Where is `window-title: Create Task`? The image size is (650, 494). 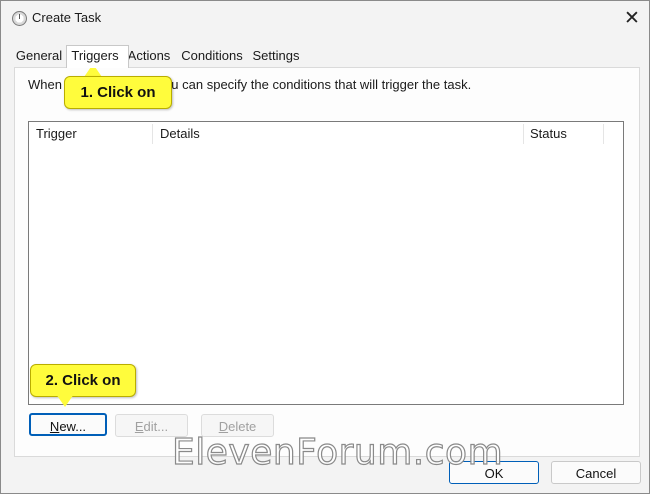 window-title: Create Task is located at coordinates (67, 17).